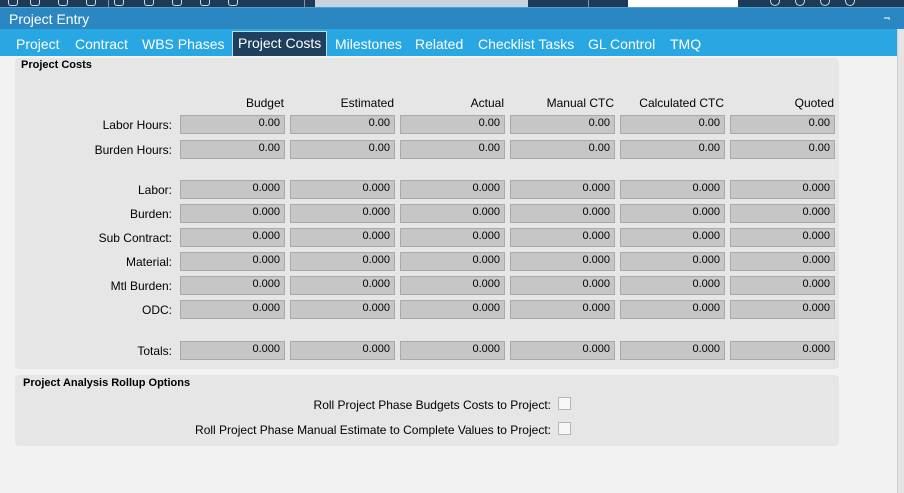  What do you see at coordinates (119, 3) in the screenshot?
I see `attach-icon` at bounding box center [119, 3].